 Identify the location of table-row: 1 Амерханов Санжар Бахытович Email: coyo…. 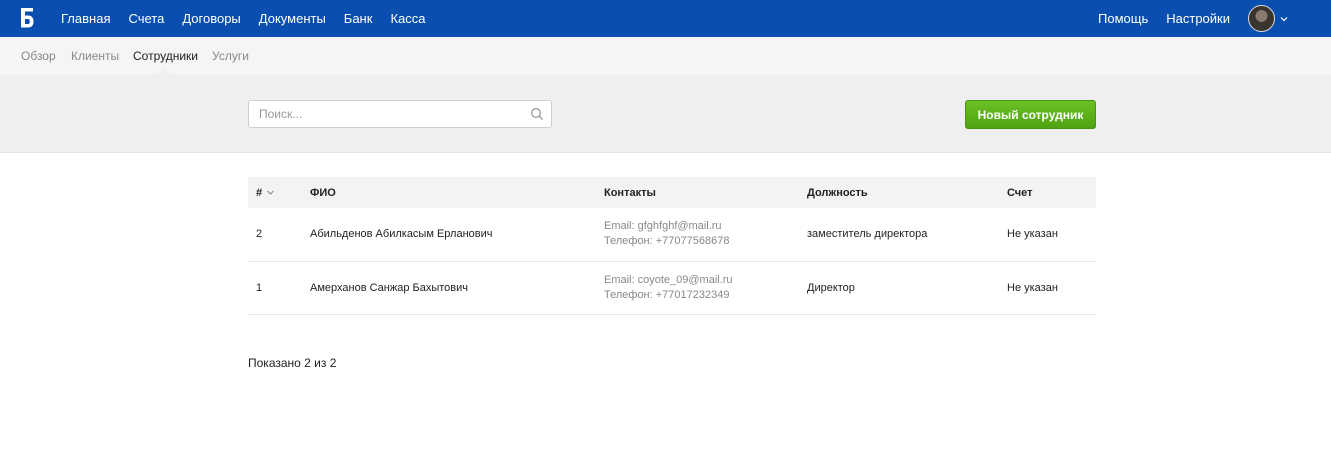
(672, 287).